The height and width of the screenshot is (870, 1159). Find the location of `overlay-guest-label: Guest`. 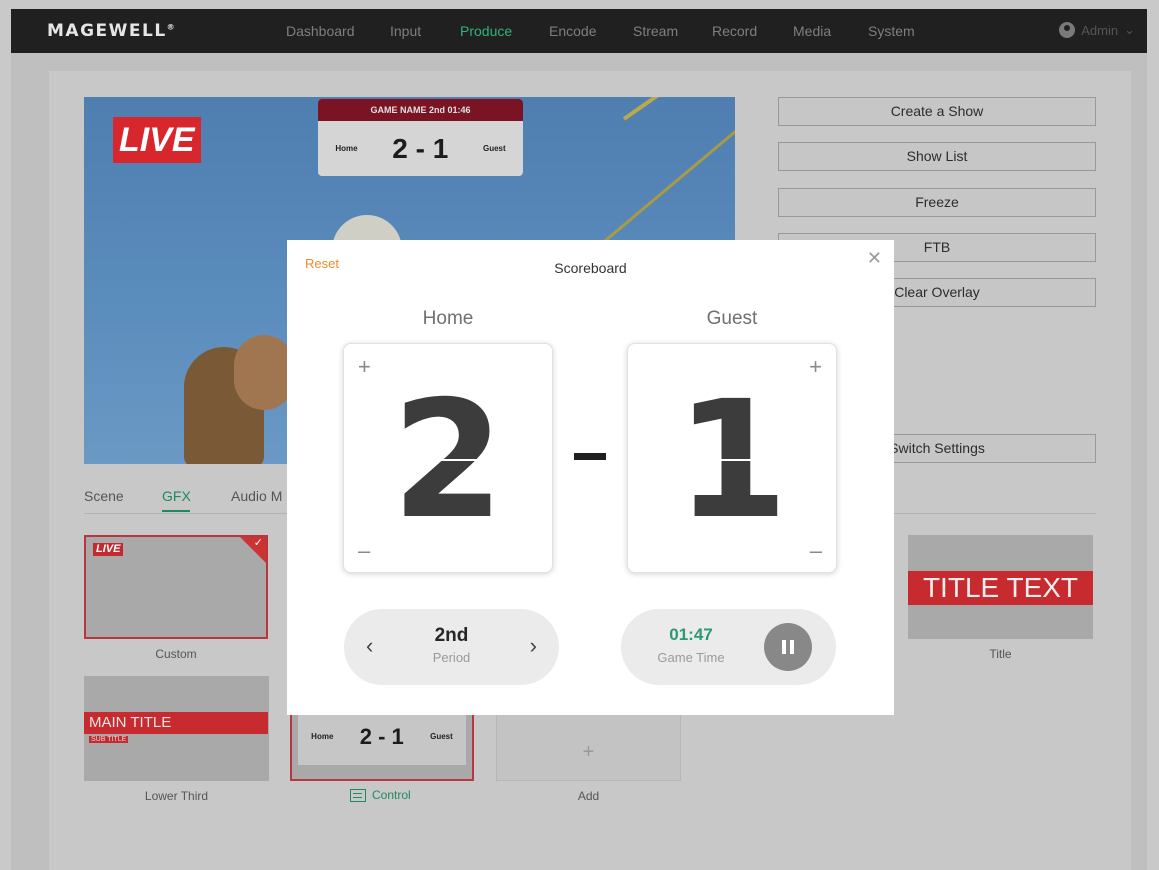

overlay-guest-label: Guest is located at coordinates (494, 148).